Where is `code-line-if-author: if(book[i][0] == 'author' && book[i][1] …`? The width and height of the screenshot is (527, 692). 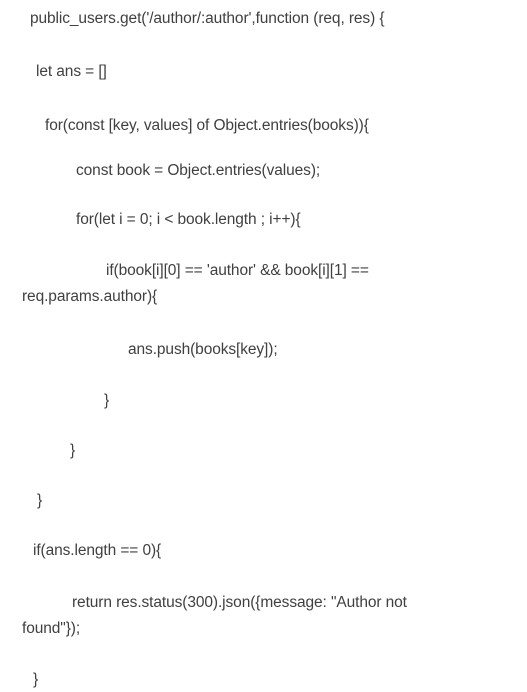 code-line-if-author: if(book[i][0] == 'author' && book[i][1] … is located at coordinates (237, 270).